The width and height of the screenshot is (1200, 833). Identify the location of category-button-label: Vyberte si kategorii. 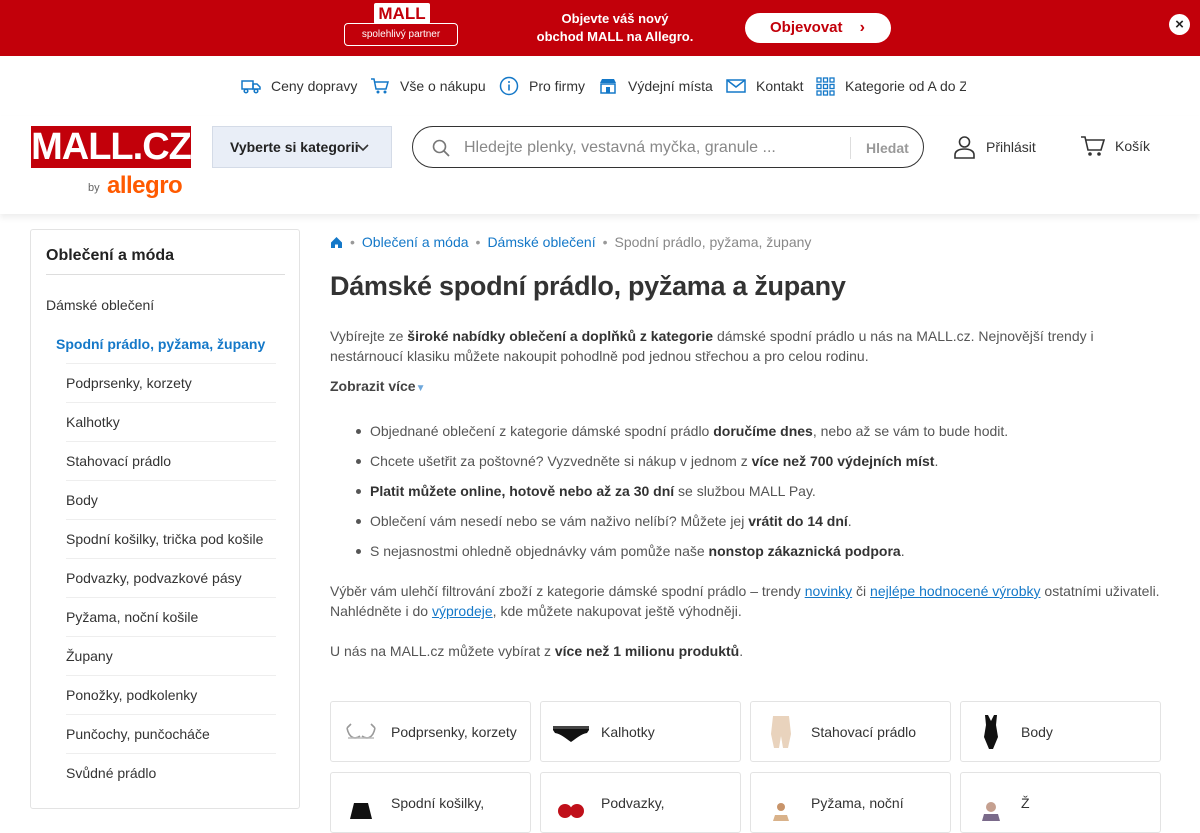
(294, 147).